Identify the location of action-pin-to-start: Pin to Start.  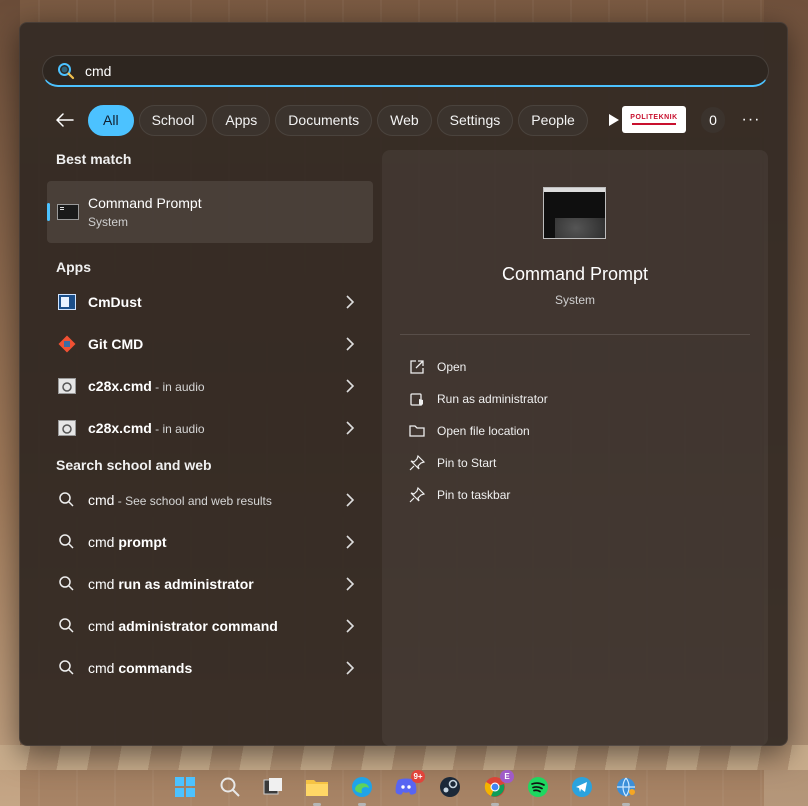
(478, 463).